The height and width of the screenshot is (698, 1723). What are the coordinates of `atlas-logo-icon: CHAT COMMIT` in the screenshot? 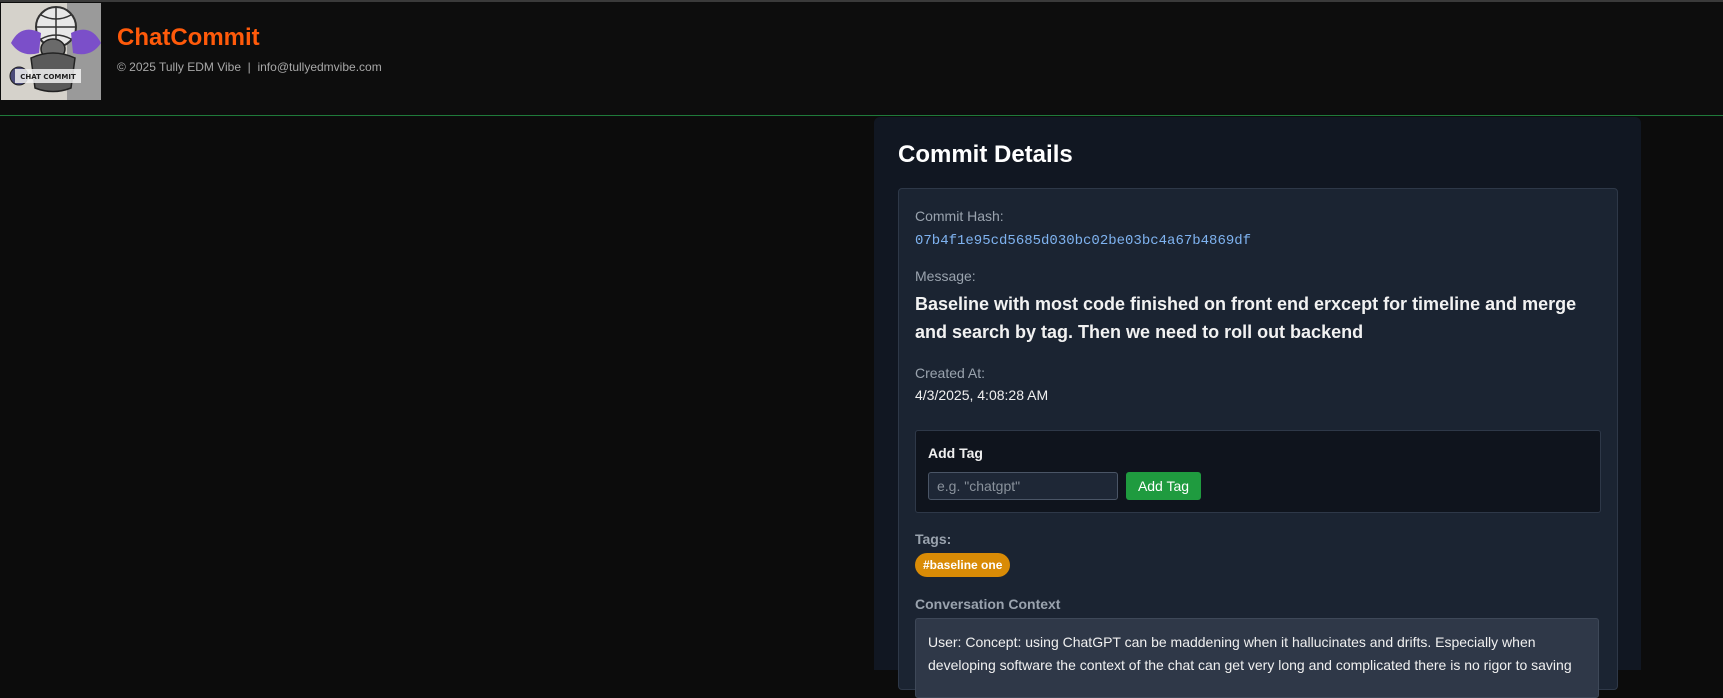 It's located at (51, 51).